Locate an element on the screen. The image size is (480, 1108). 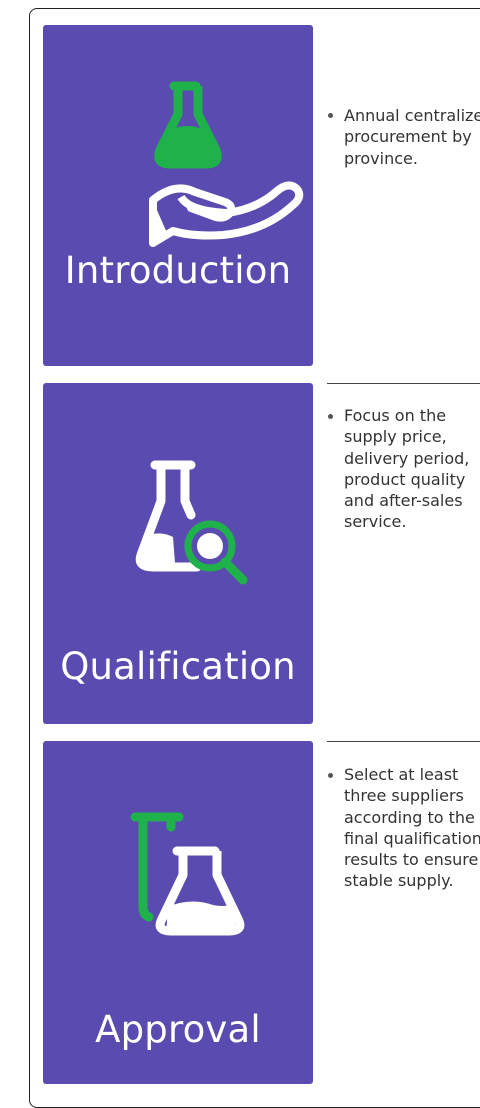
step-title: Introduction is located at coordinates (178, 270).